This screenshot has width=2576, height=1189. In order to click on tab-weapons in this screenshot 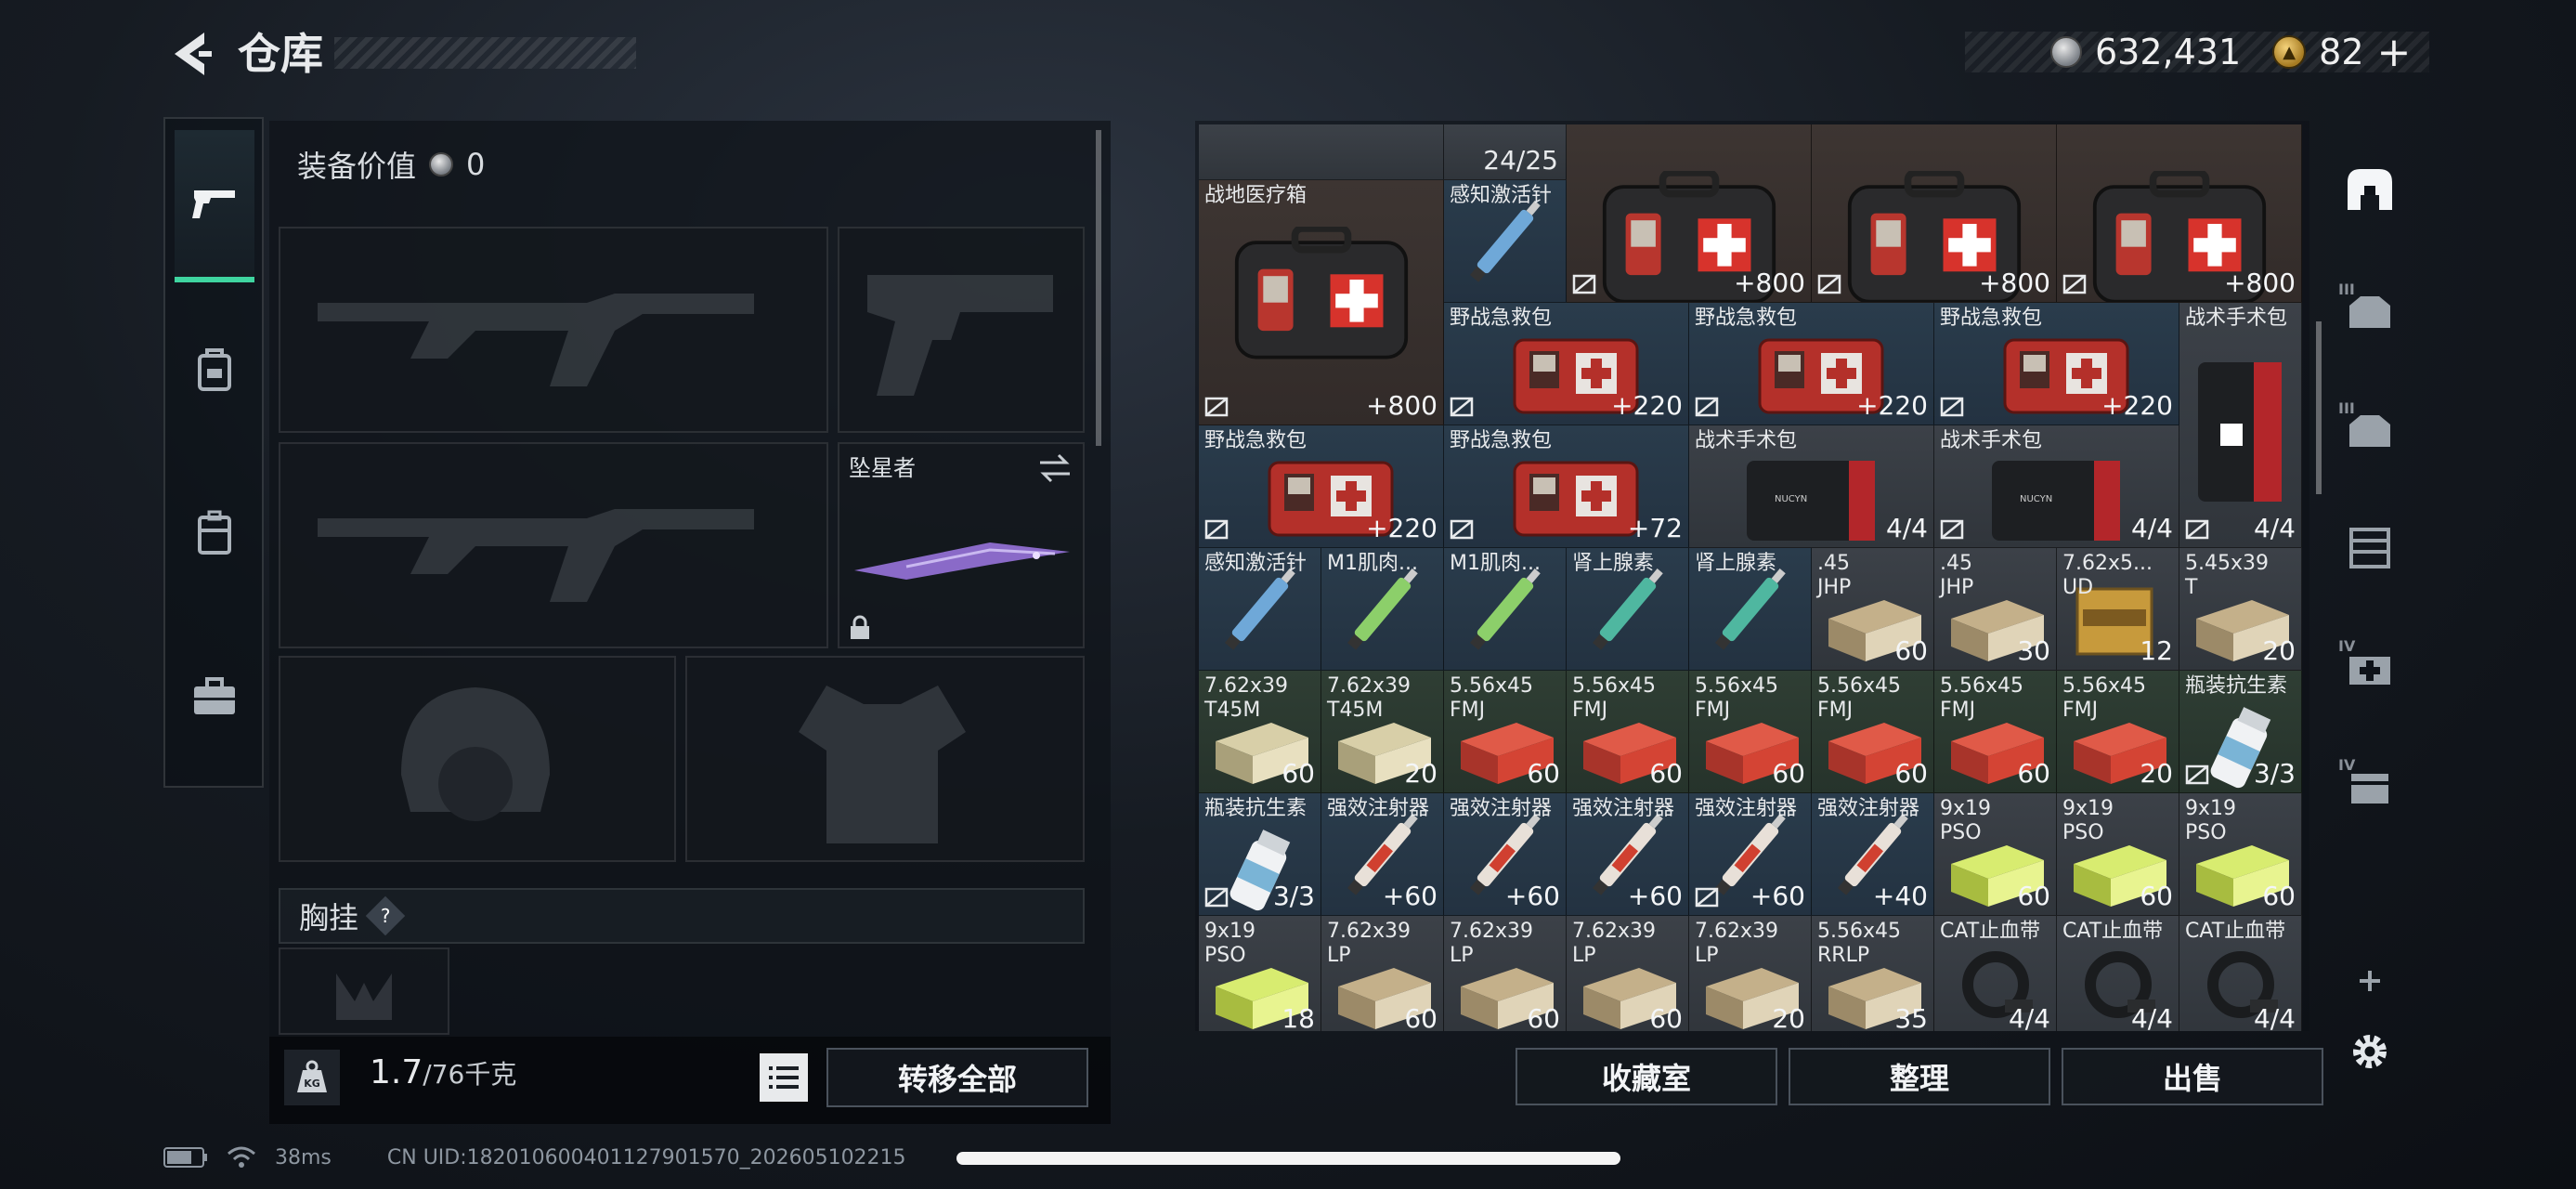, I will do `click(214, 206)`.